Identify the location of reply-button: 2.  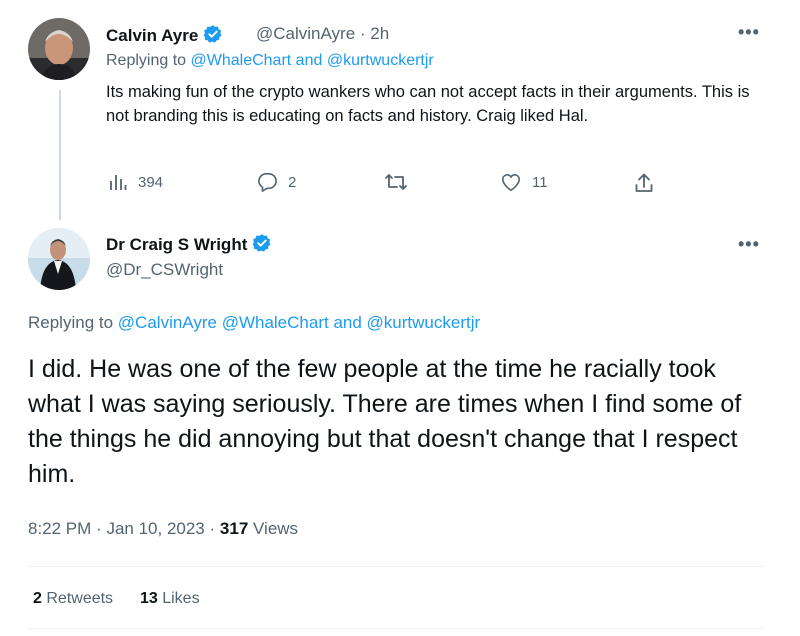
(276, 182).